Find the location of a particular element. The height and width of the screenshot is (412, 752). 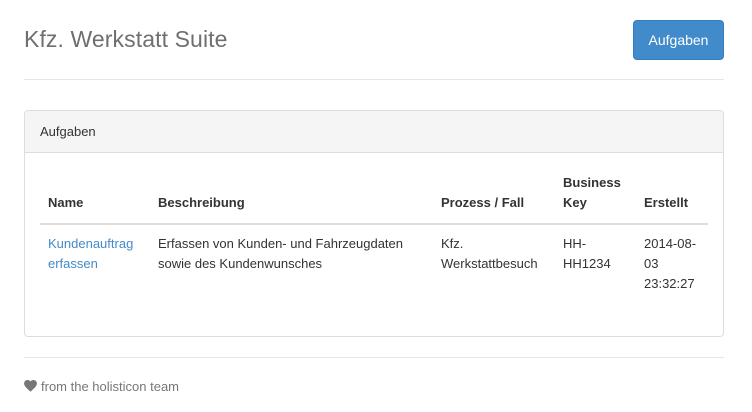

footer: from the holisticon team is located at coordinates (101, 387).